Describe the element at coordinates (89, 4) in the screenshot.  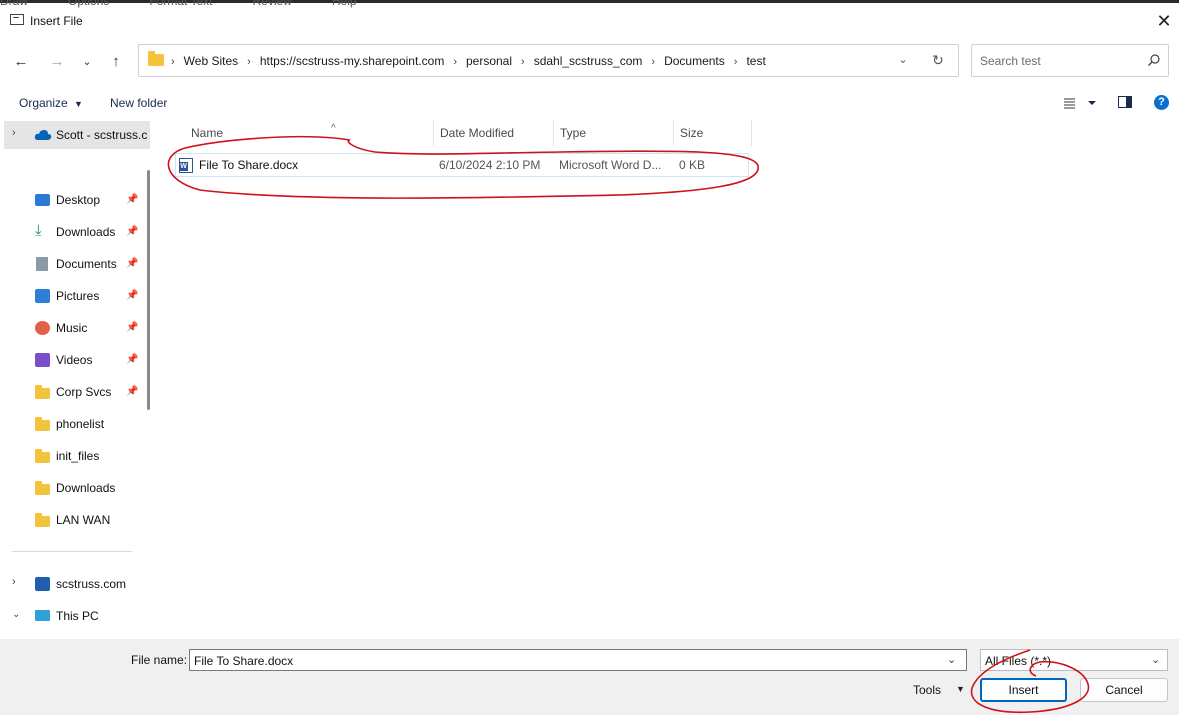
I see `background-menu-item: Options` at that location.